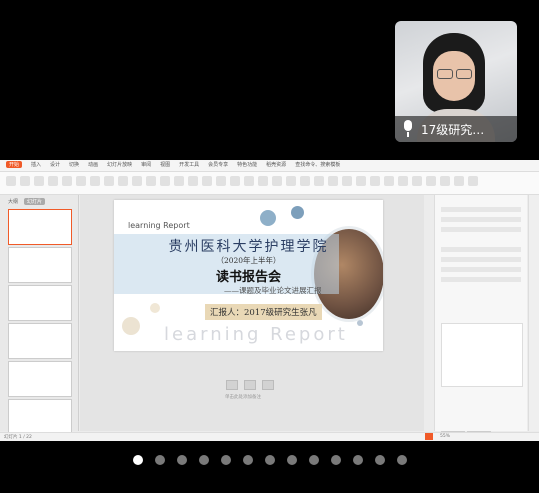  I want to click on ribbon-tab: 审阅, so click(146, 164).